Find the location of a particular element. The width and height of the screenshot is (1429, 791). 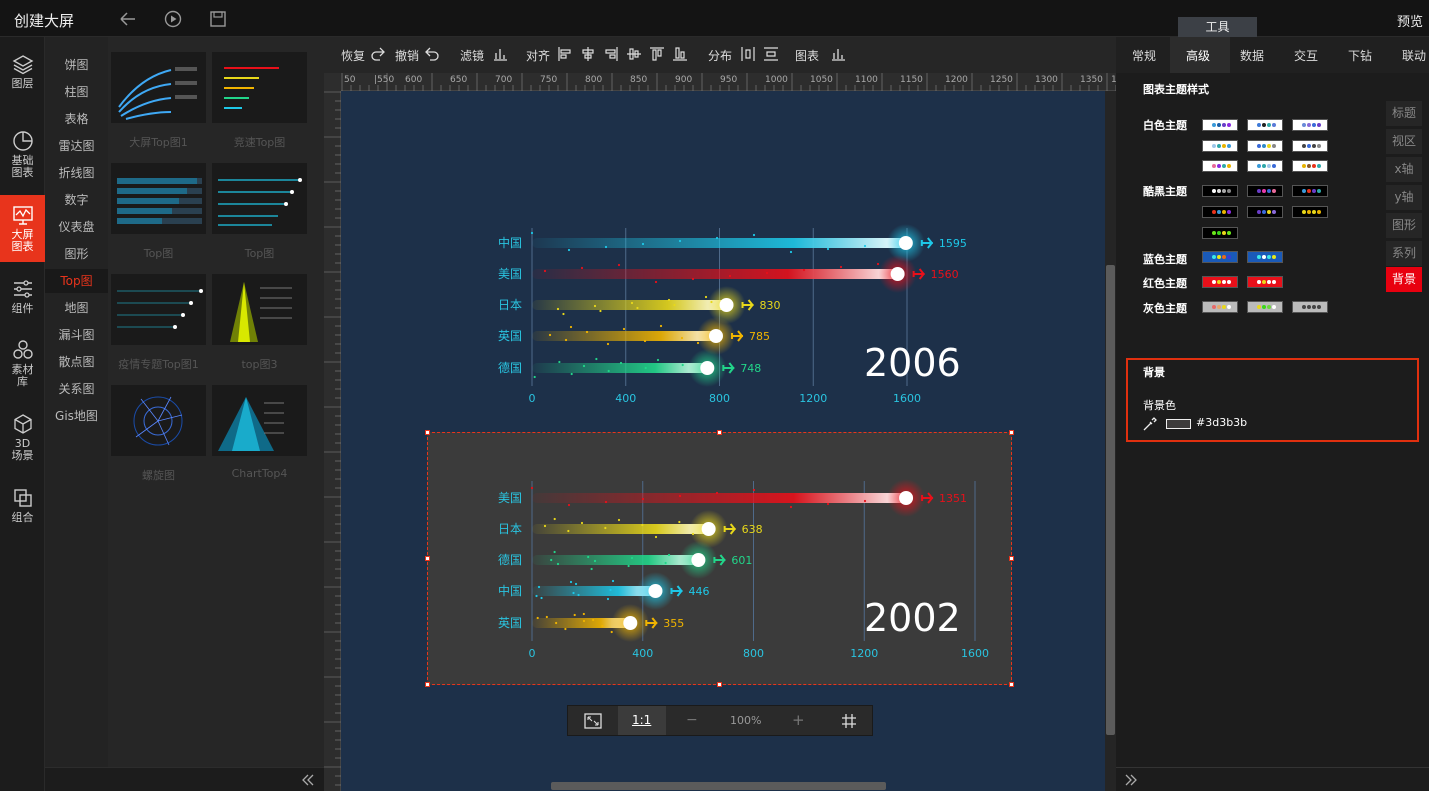

category-item: 仪表盘 is located at coordinates (76, 227).